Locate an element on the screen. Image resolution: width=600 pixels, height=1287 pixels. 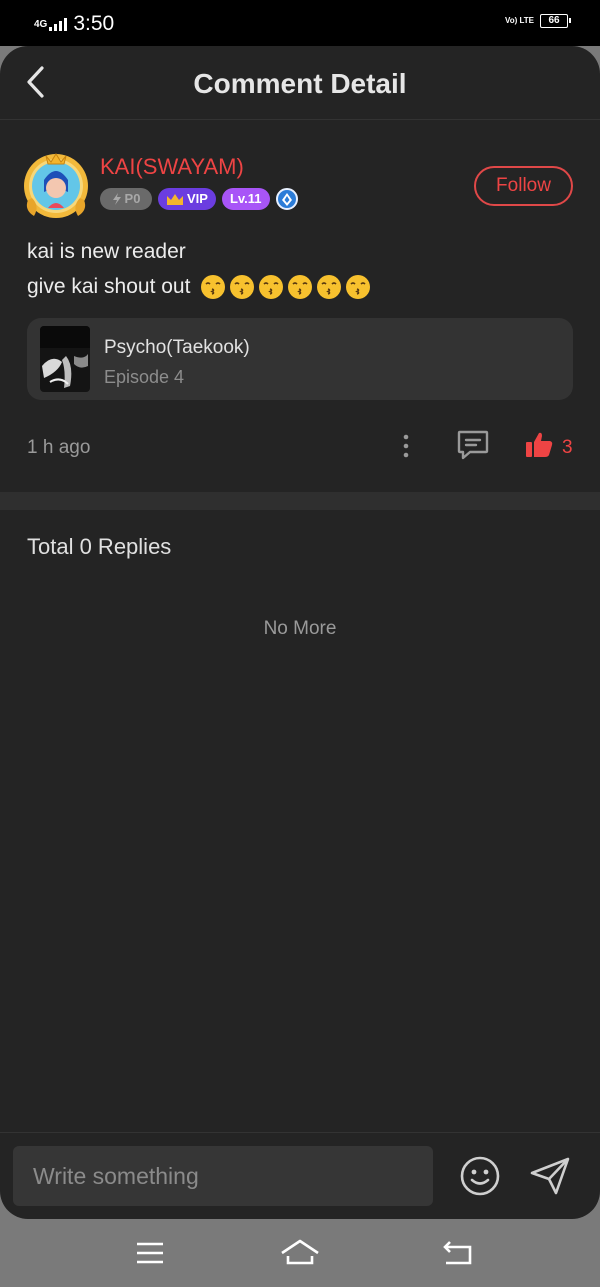
menu-icon is located at coordinates (150, 1253).